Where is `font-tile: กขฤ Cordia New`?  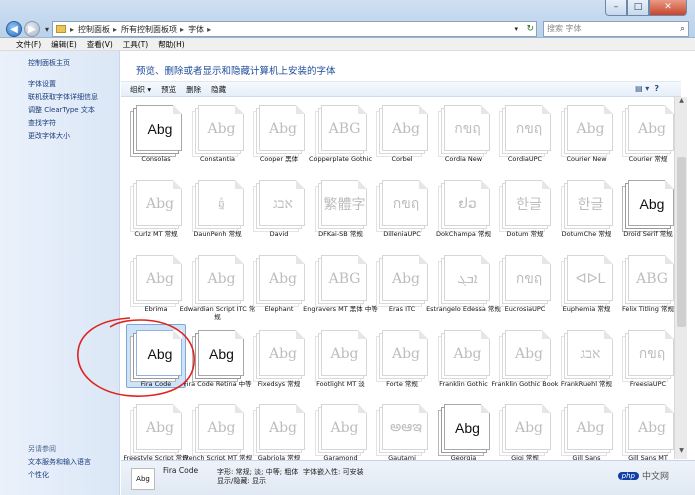 font-tile: กขฤ Cordia New is located at coordinates (464, 141).